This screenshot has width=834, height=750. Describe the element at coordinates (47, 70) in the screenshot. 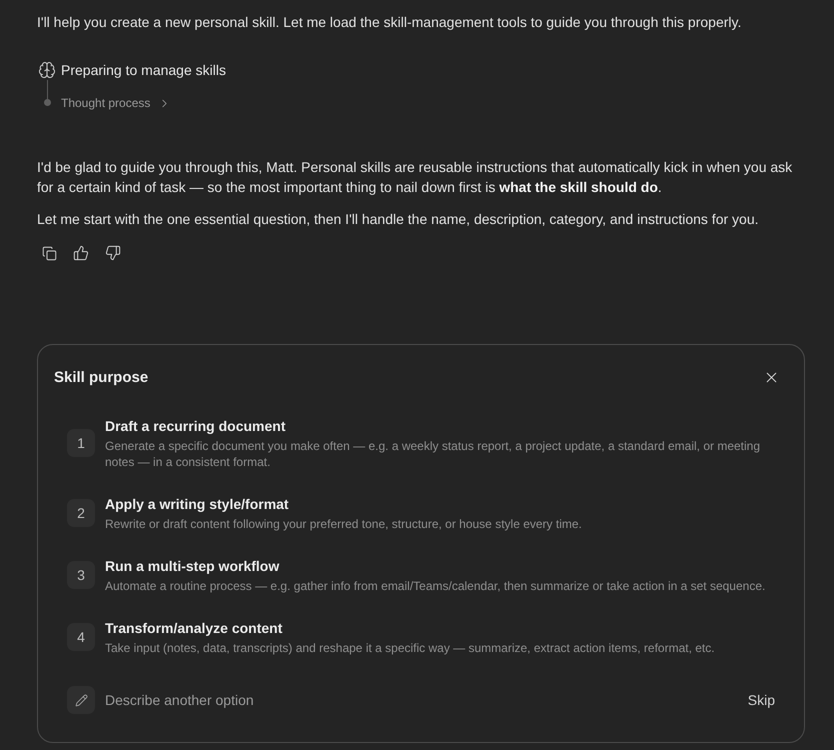

I see `brain-icon` at that location.